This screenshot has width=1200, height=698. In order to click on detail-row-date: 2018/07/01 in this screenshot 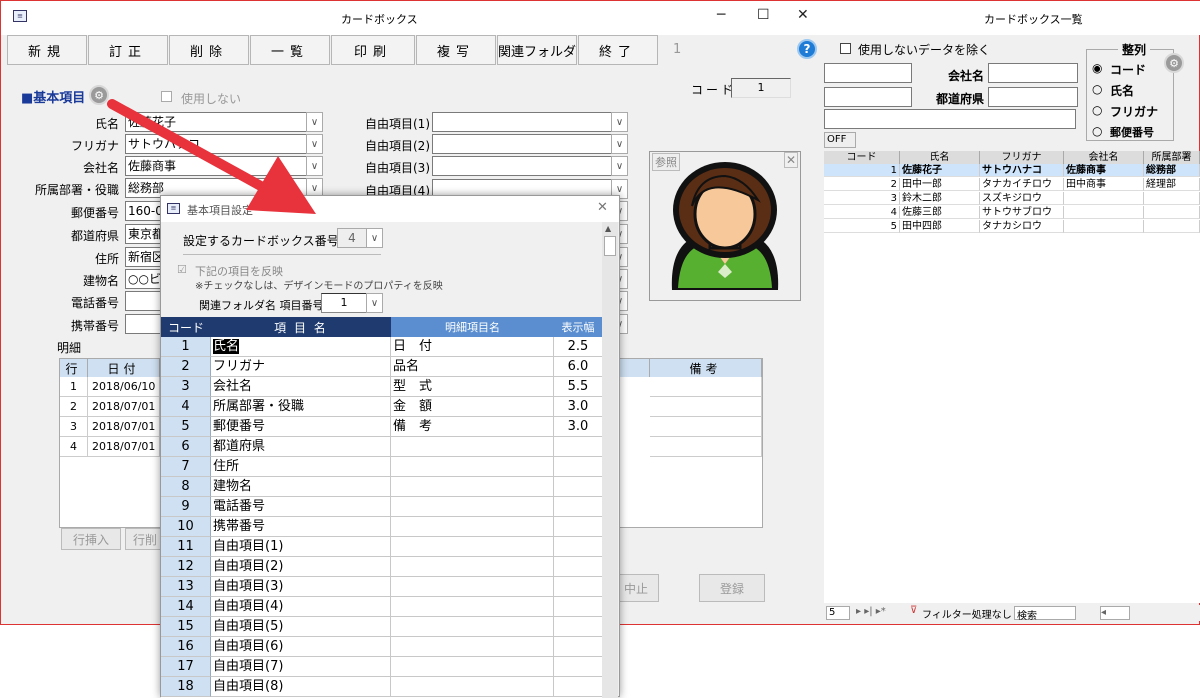, I will do `click(124, 447)`.